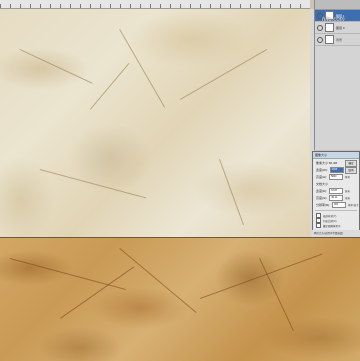 Image resolution: width=360 pixels, height=361 pixels. I want to click on checkbox-label: 约束比例(C), so click(330, 221).